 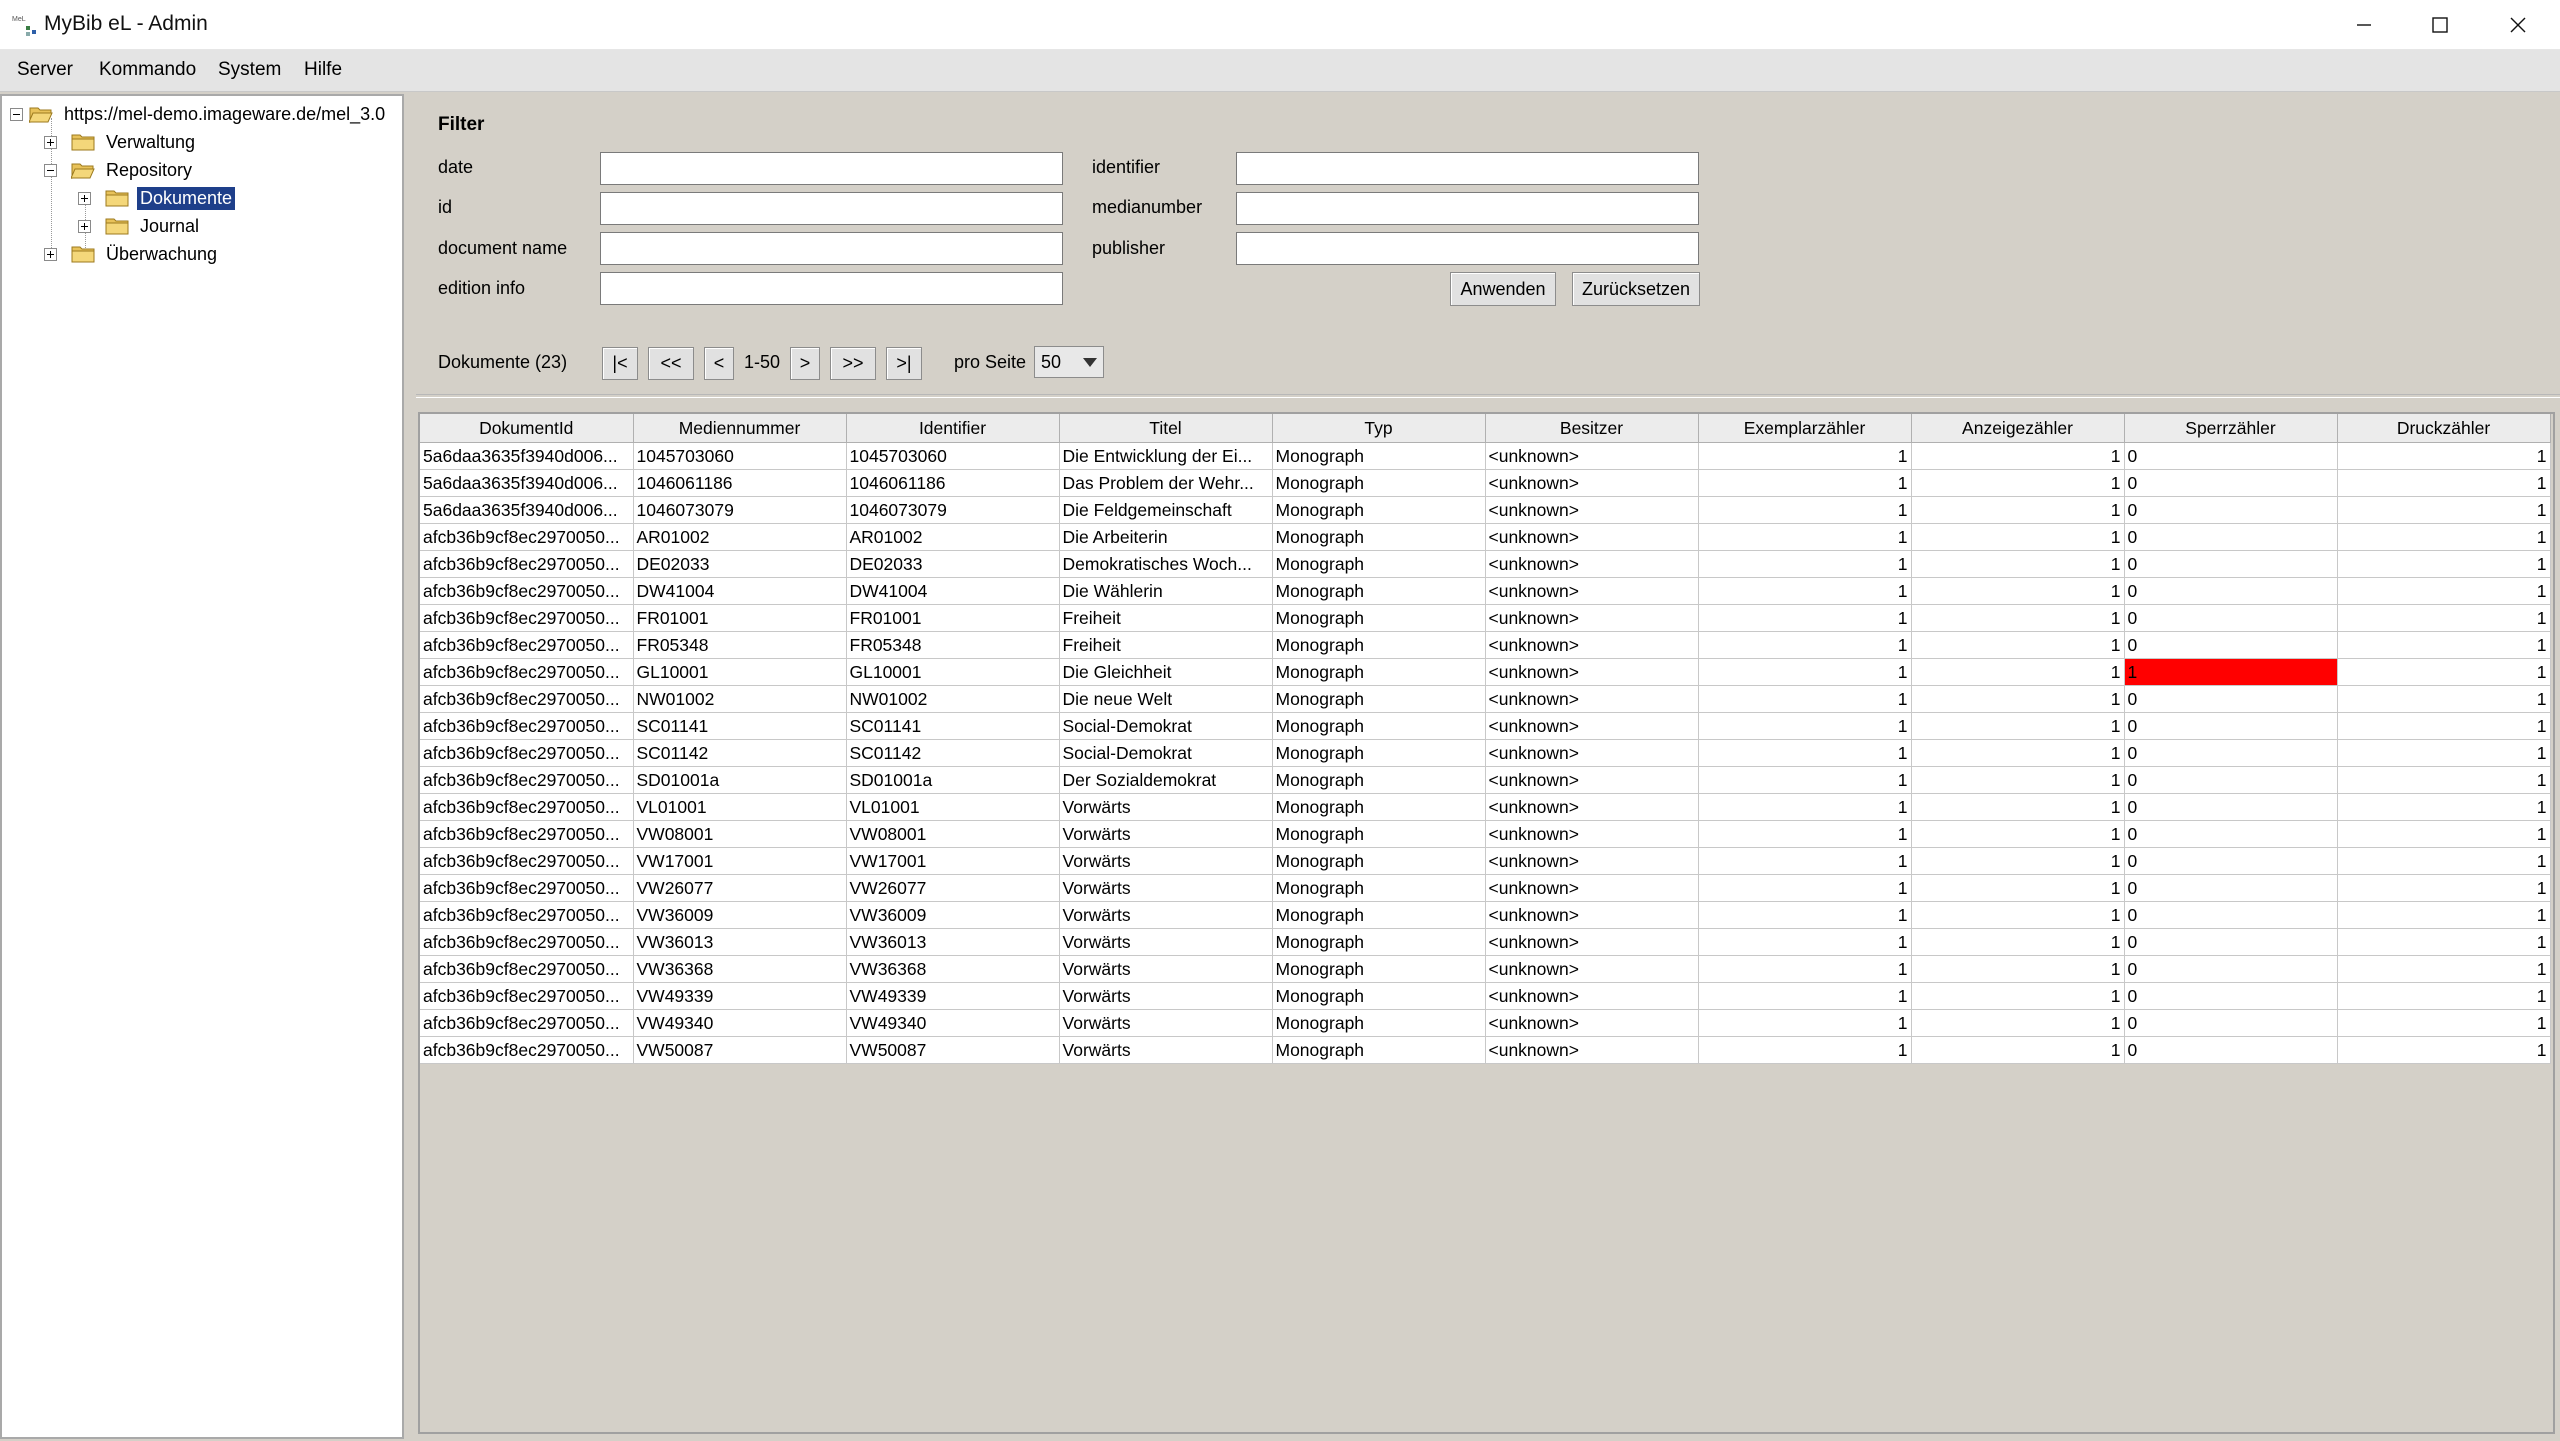 What do you see at coordinates (831, 288) in the screenshot?
I see `edition-info-input` at bounding box center [831, 288].